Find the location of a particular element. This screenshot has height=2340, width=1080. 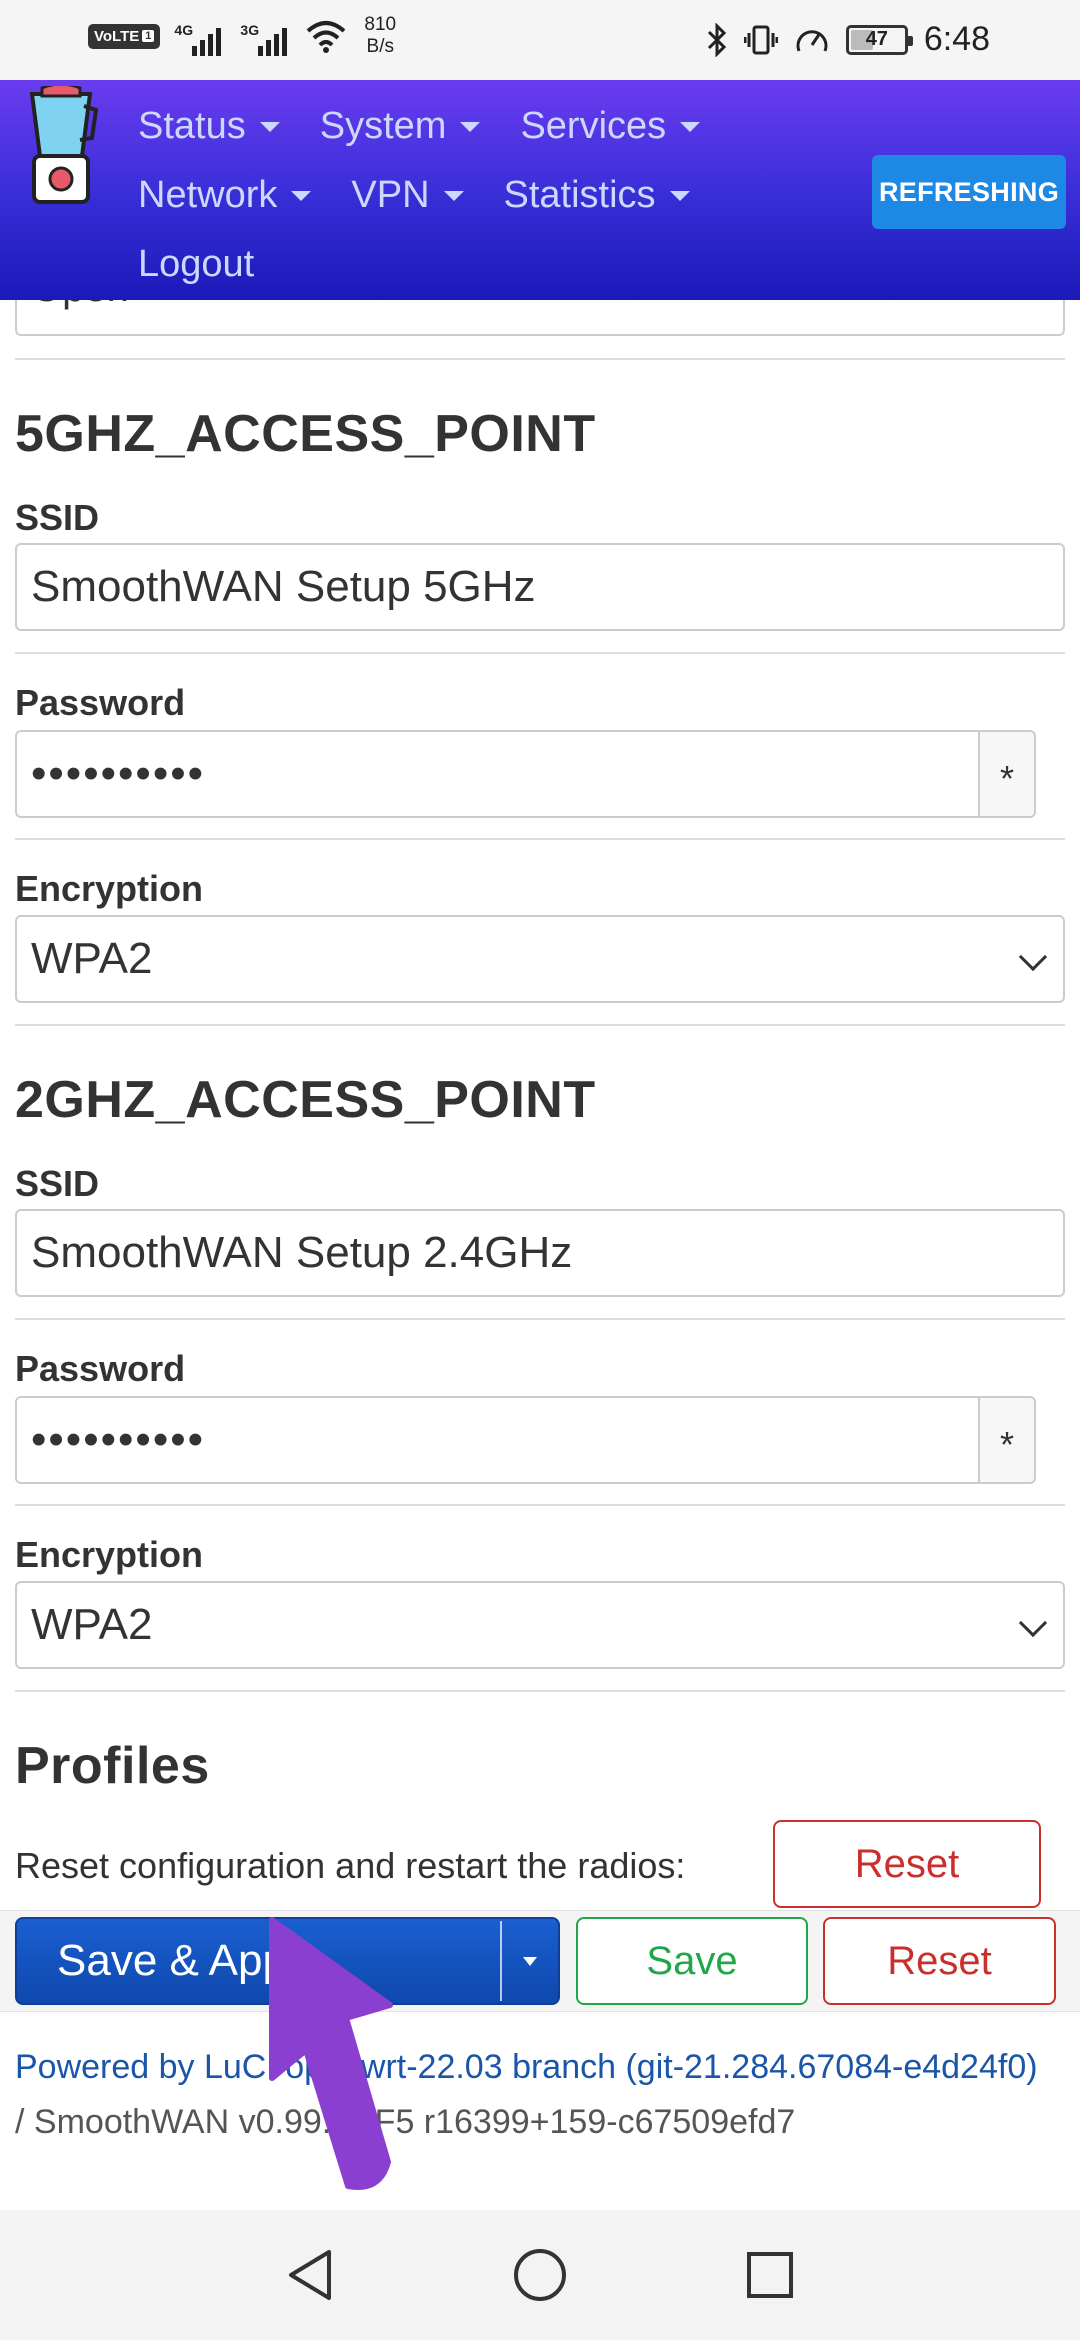

reset-button: Reset is located at coordinates (939, 1961).